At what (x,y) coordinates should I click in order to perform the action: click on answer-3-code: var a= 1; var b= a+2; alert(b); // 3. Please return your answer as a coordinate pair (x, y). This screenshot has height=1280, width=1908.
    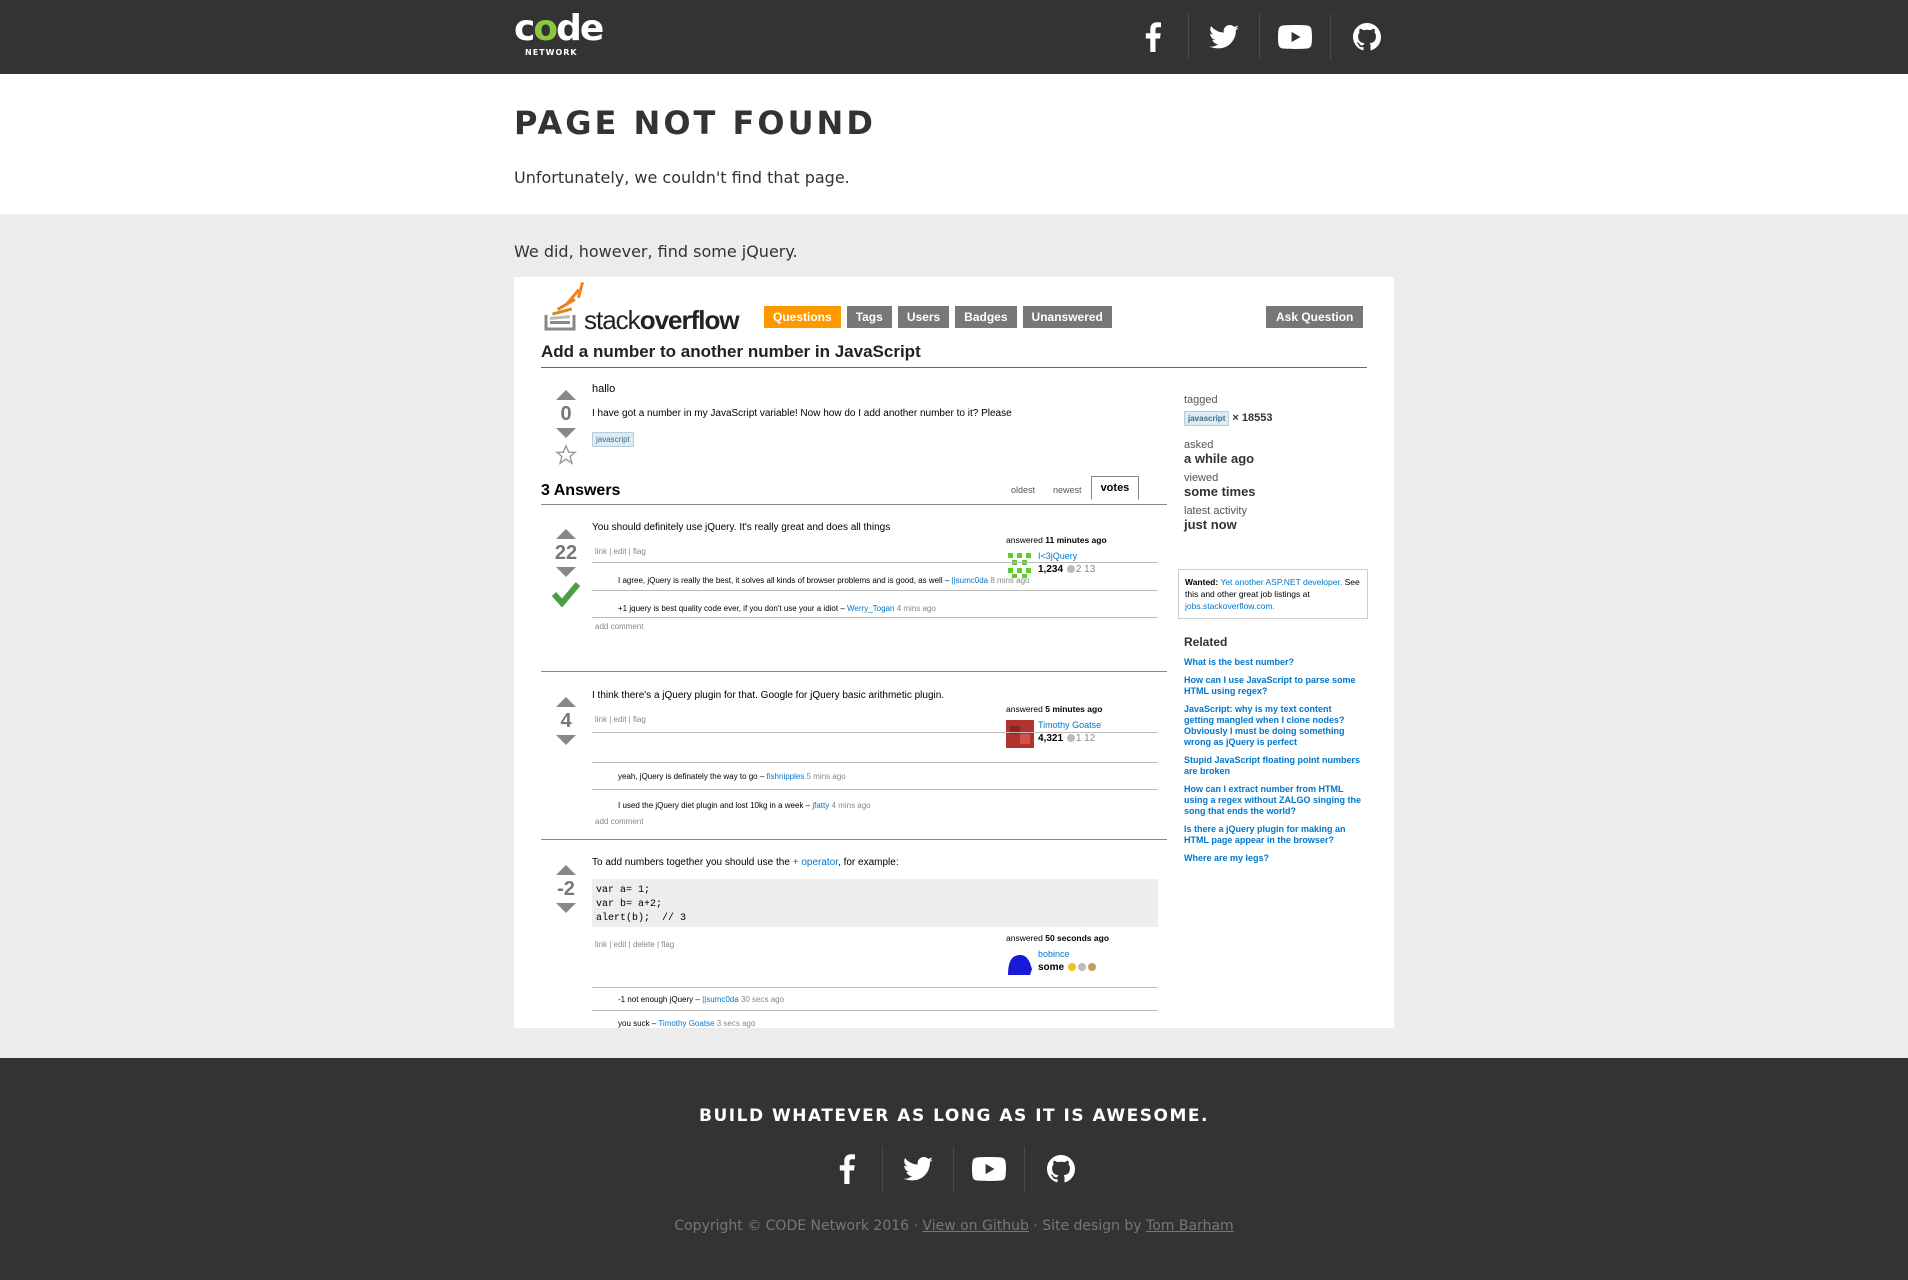
    Looking at the image, I should click on (875, 903).